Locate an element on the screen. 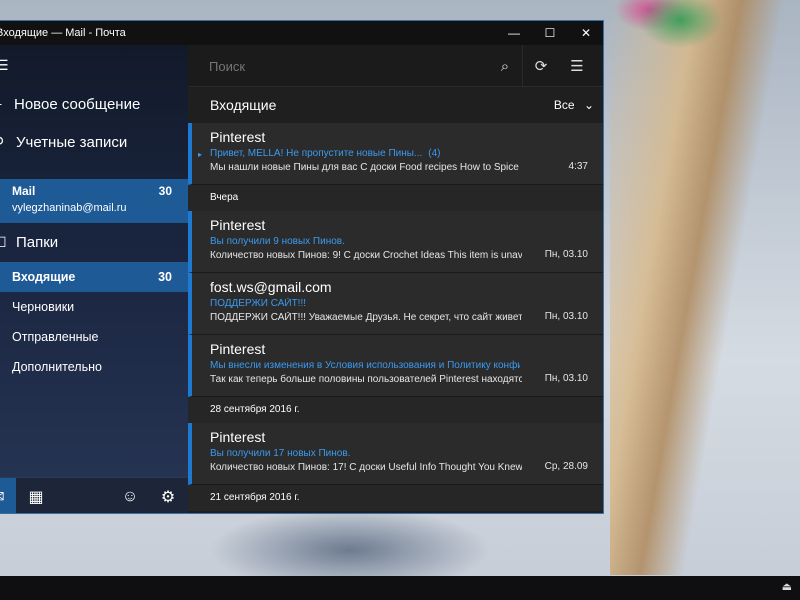 The image size is (800, 600). inbox-title: Входящие is located at coordinates (243, 105).